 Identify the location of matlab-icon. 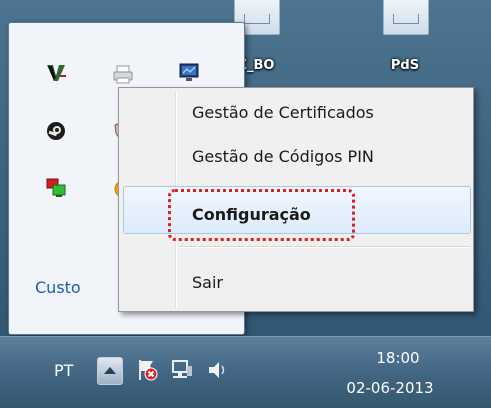
(56, 72).